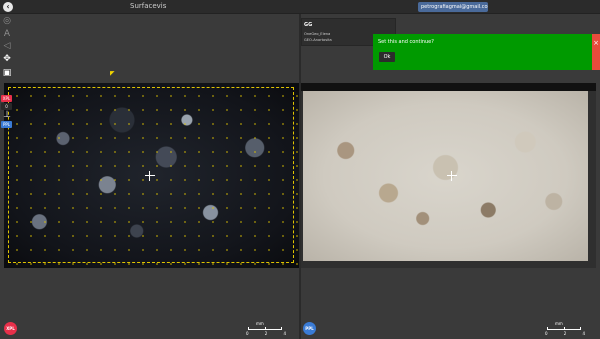 The image size is (600, 339). Describe the element at coordinates (596, 52) in the screenshot. I see `close-icon: ×` at that location.